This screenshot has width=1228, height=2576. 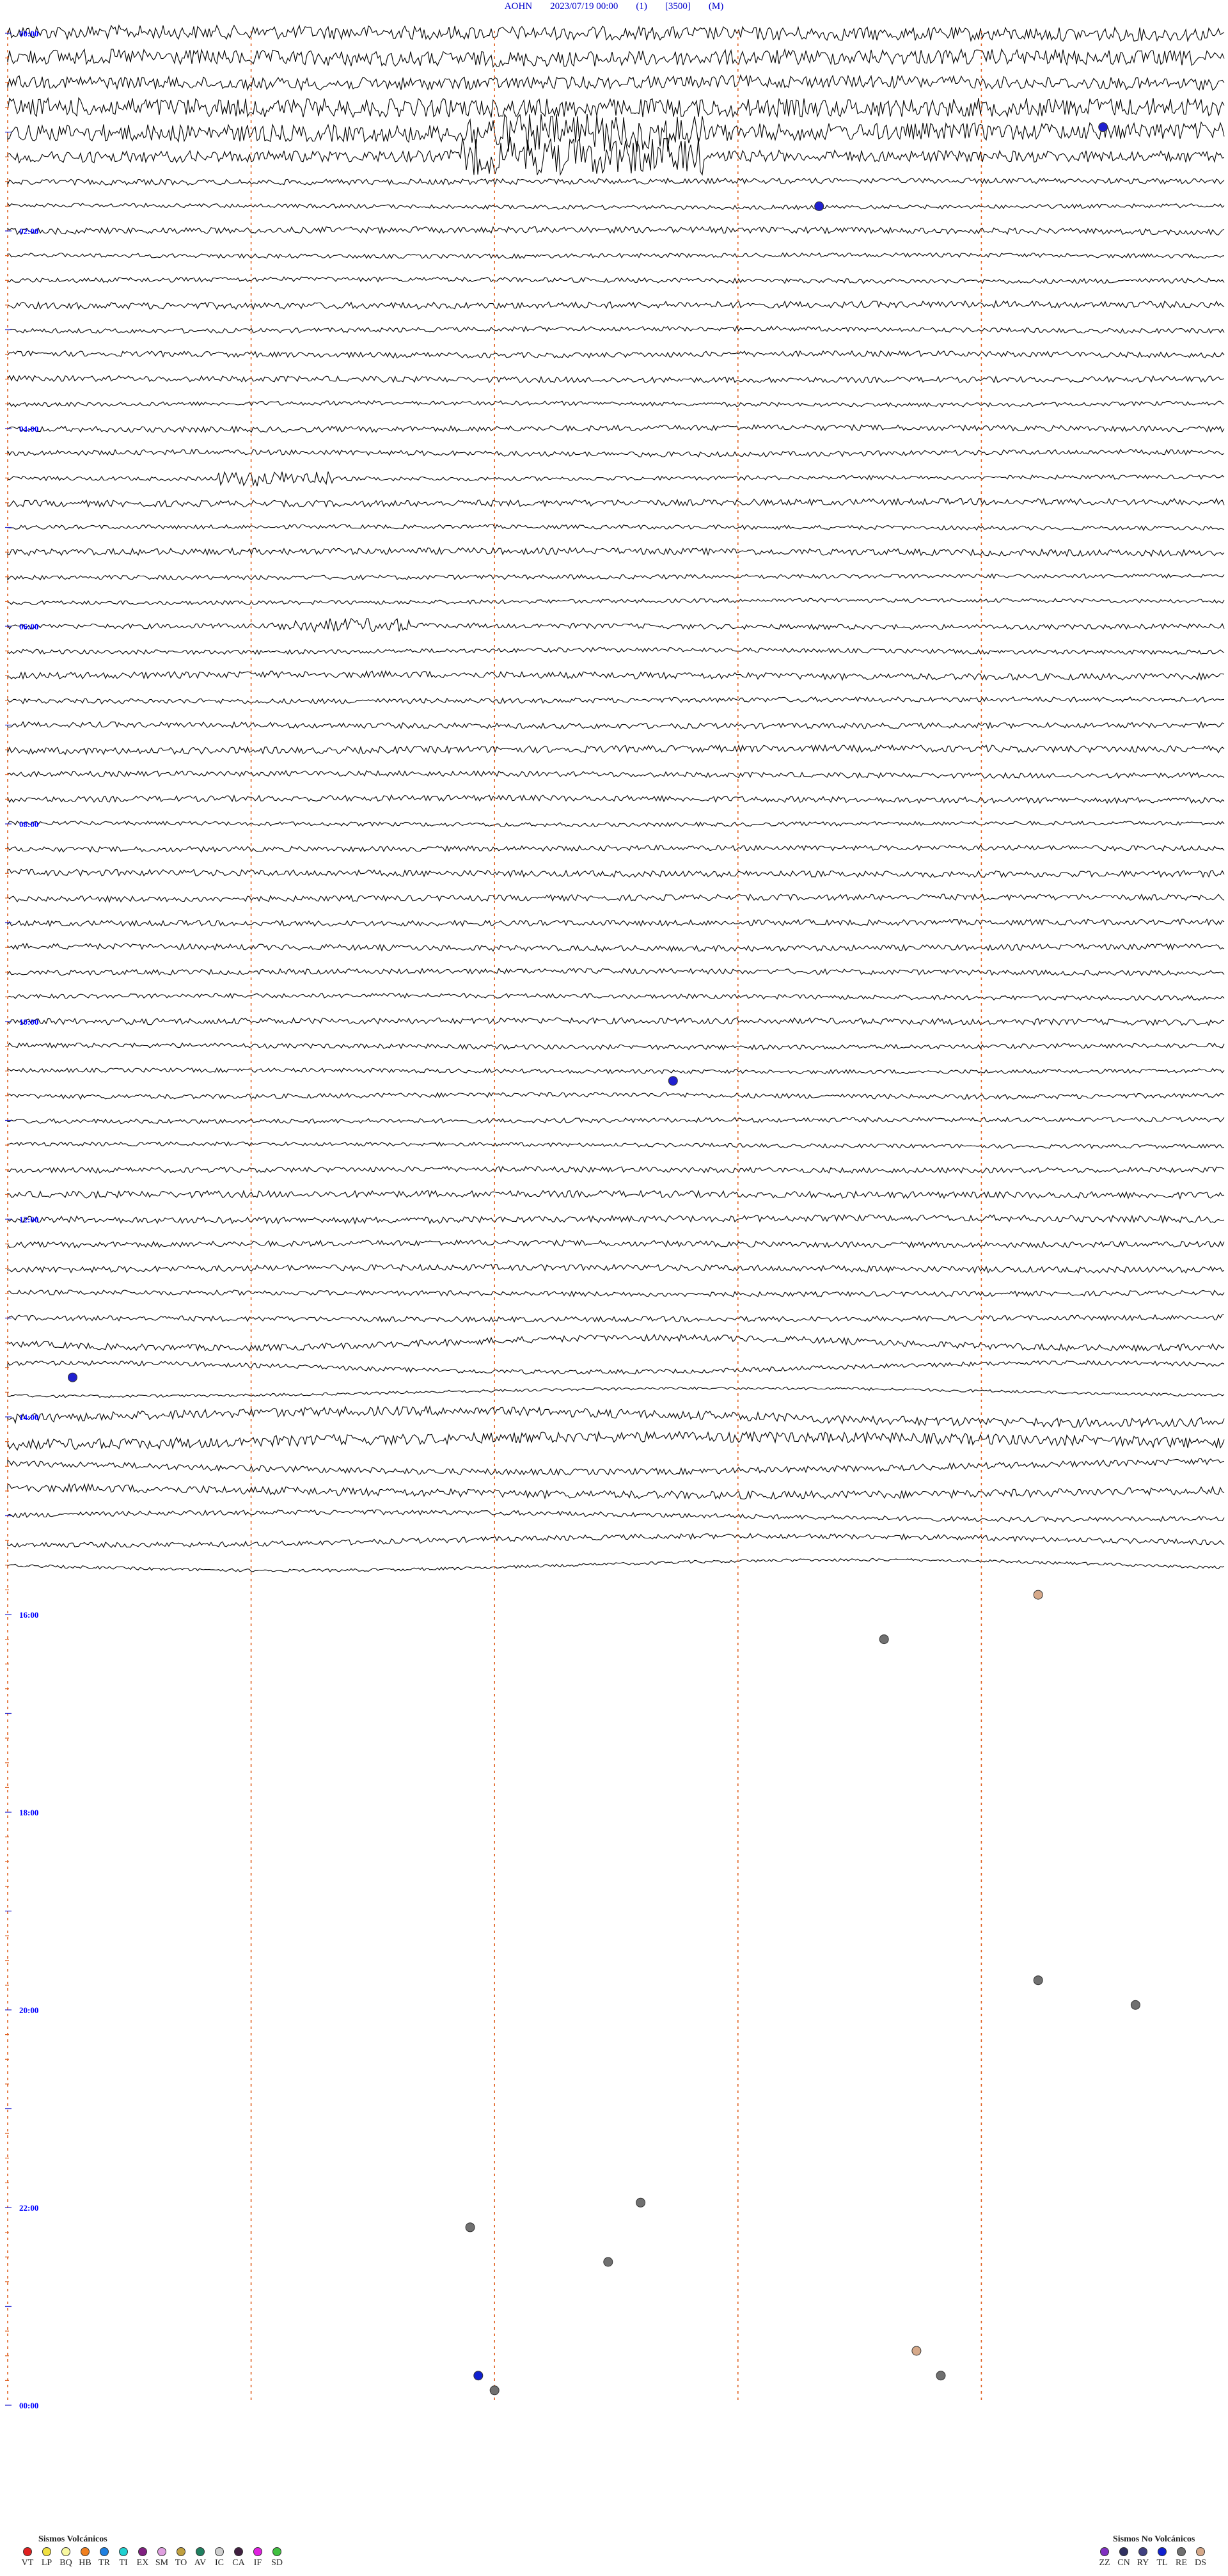 What do you see at coordinates (142, 2557) in the screenshot?
I see `legend-volcanic-ex: EX` at bounding box center [142, 2557].